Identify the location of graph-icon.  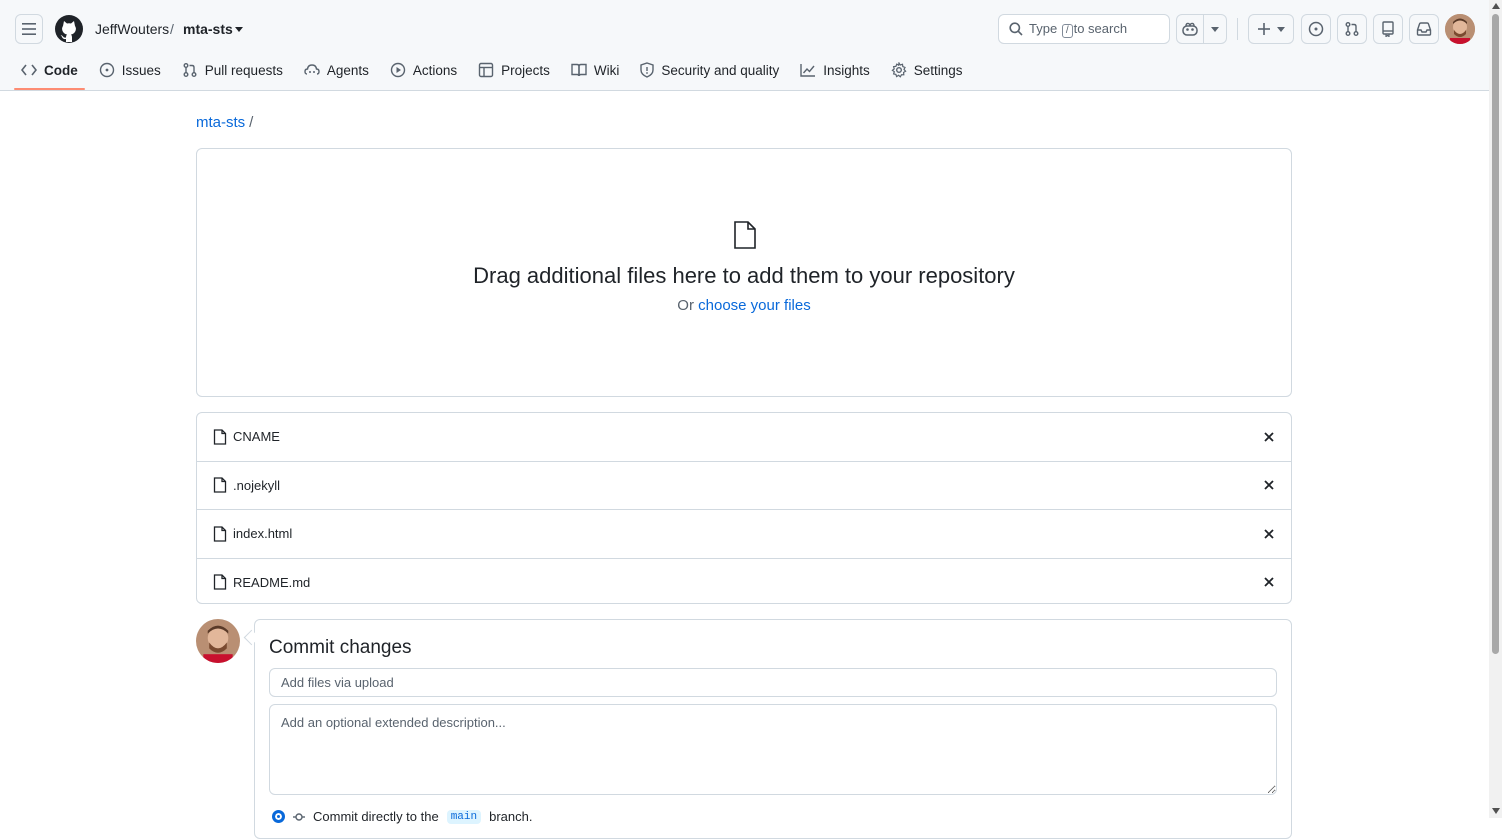
(808, 70).